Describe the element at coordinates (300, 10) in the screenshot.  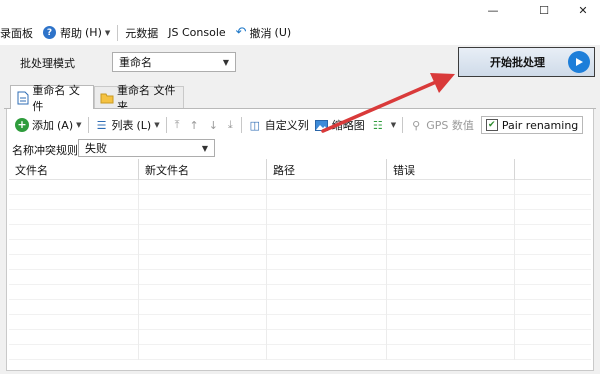
I see `title-bar: — ☐ ✕` at that location.